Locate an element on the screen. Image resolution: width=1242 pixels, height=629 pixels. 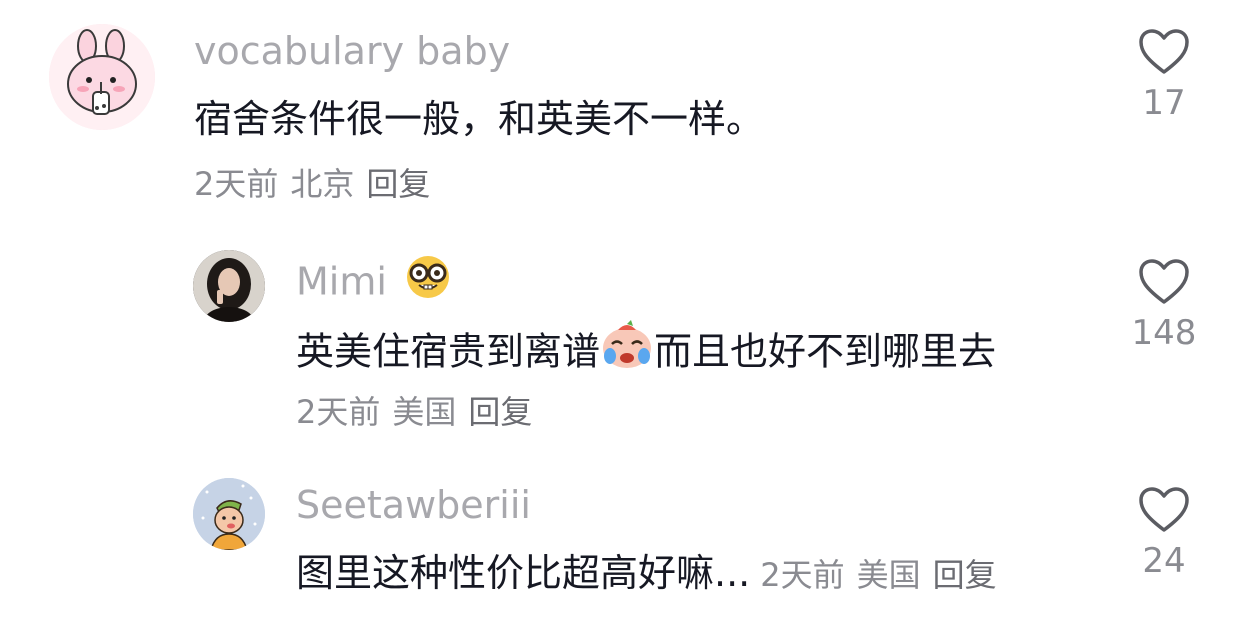
dark-hair-photo-avatar-icon is located at coordinates (229, 286).